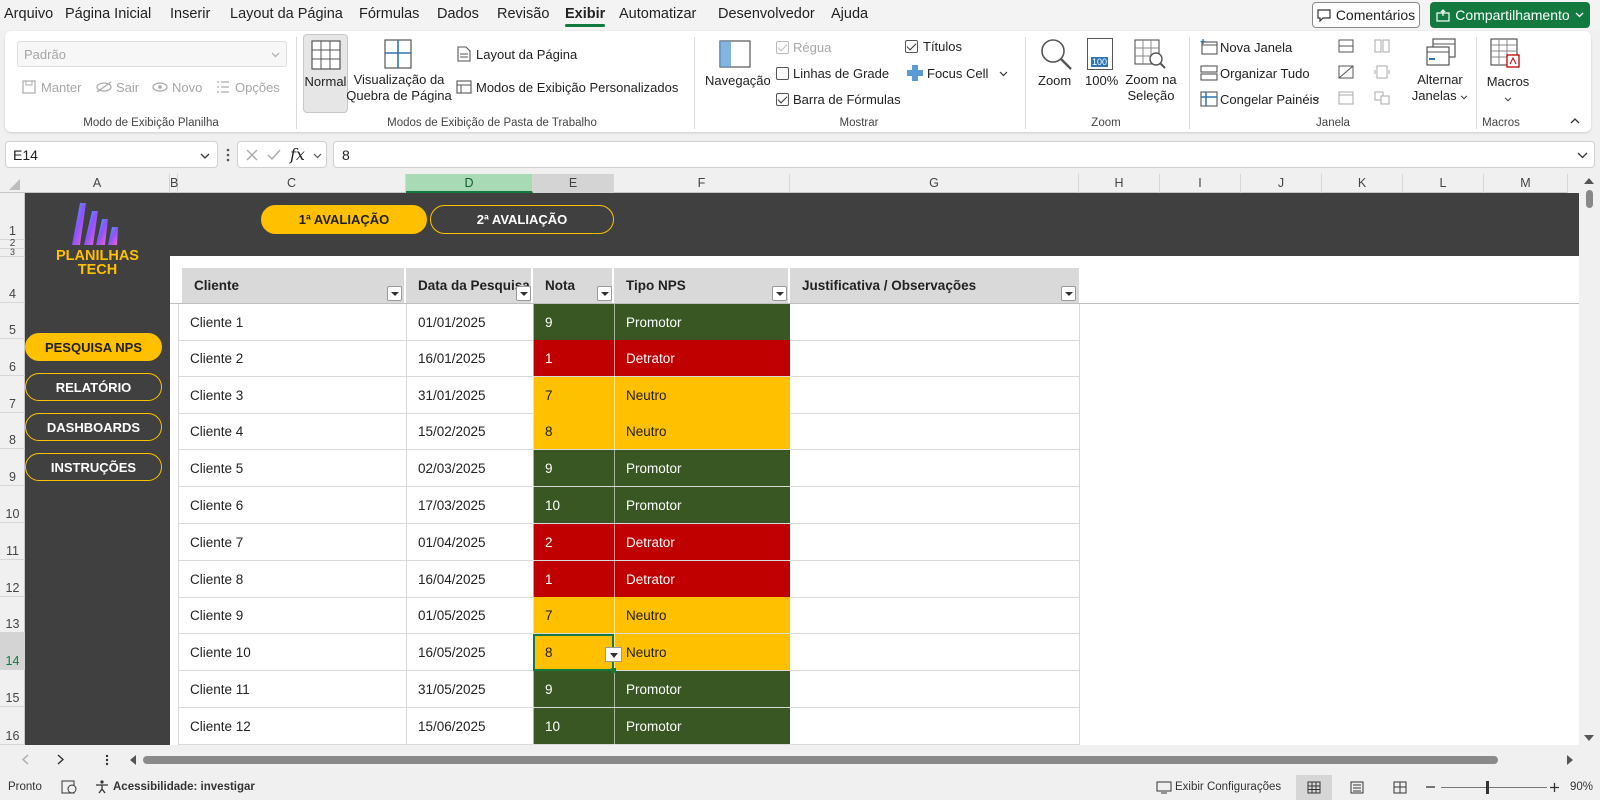  What do you see at coordinates (1346, 72) in the screenshot?
I see `hide-window-icon` at bounding box center [1346, 72].